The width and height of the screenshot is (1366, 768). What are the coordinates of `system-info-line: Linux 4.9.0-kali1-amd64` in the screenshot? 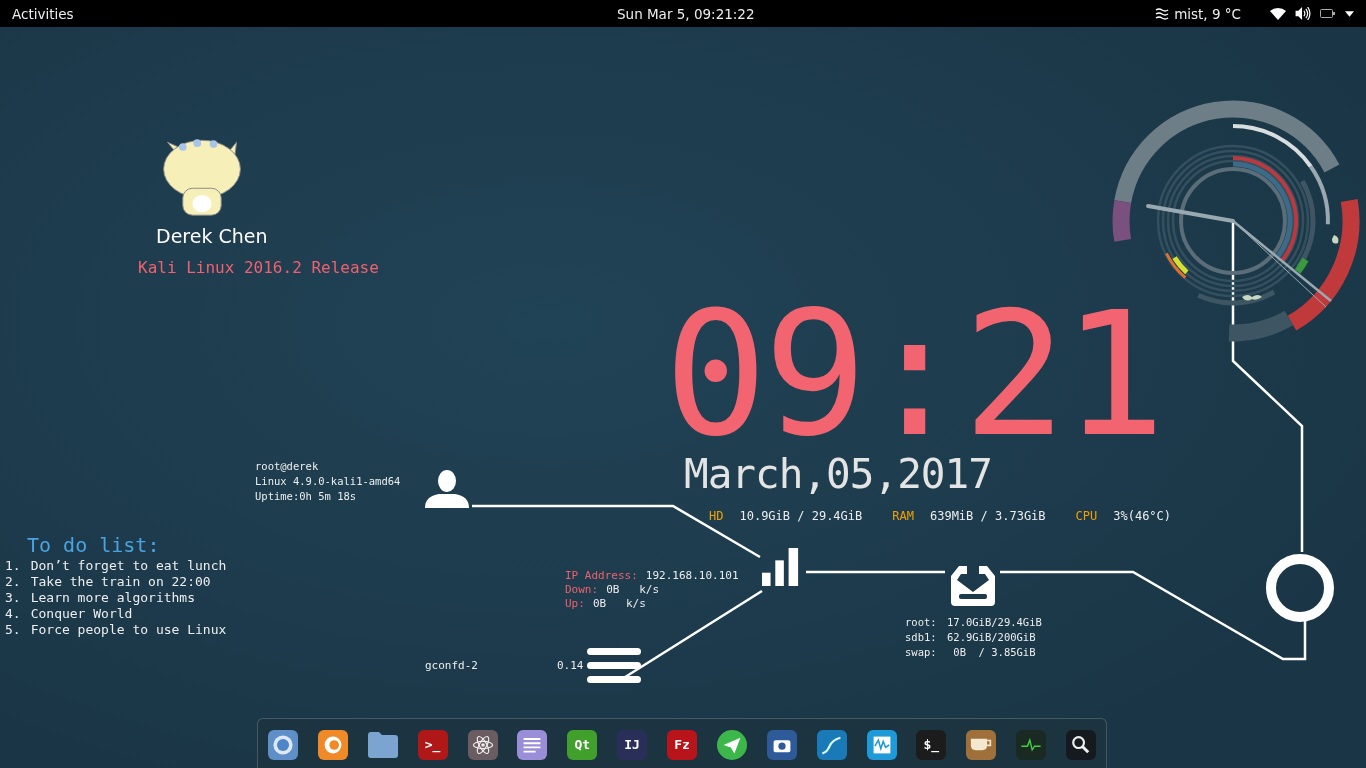 It's located at (328, 481).